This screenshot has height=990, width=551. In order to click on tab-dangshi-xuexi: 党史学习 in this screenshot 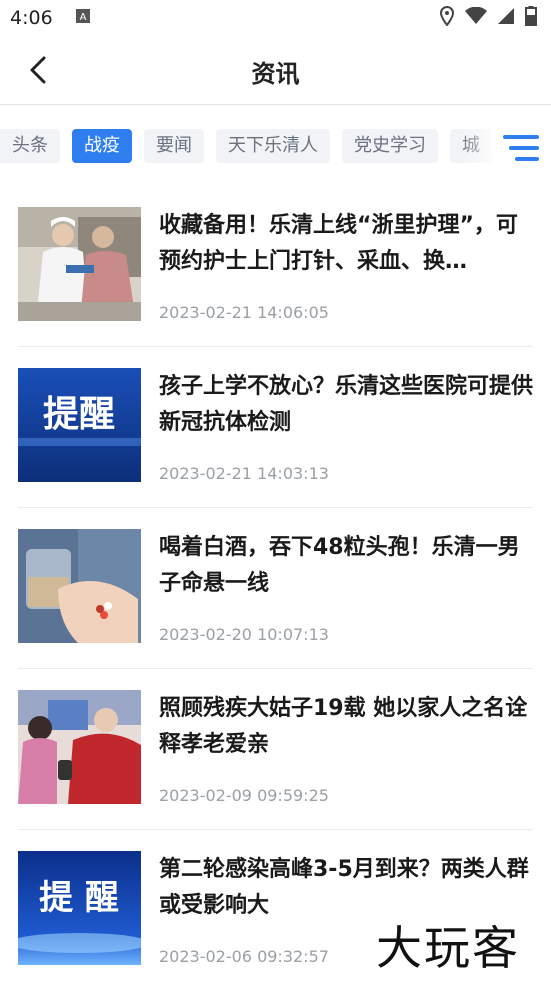, I will do `click(390, 146)`.